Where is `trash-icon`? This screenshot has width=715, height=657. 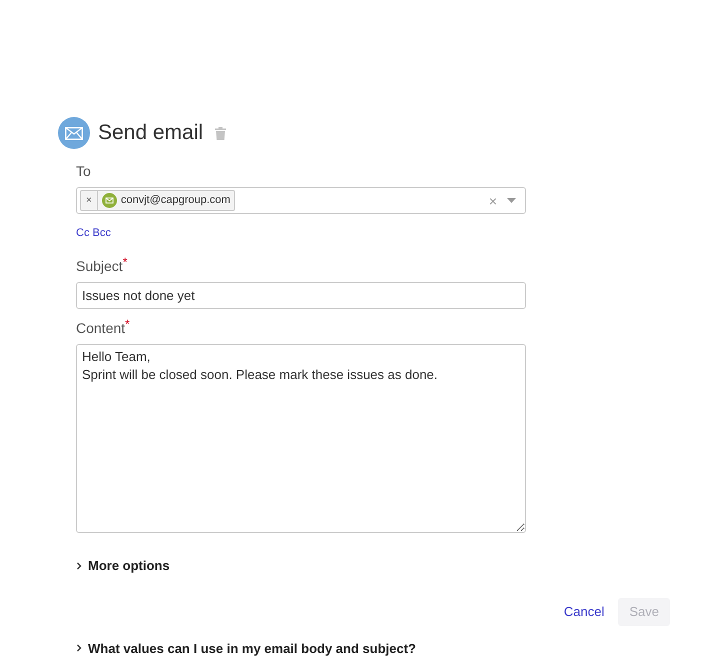
trash-icon is located at coordinates (220, 133).